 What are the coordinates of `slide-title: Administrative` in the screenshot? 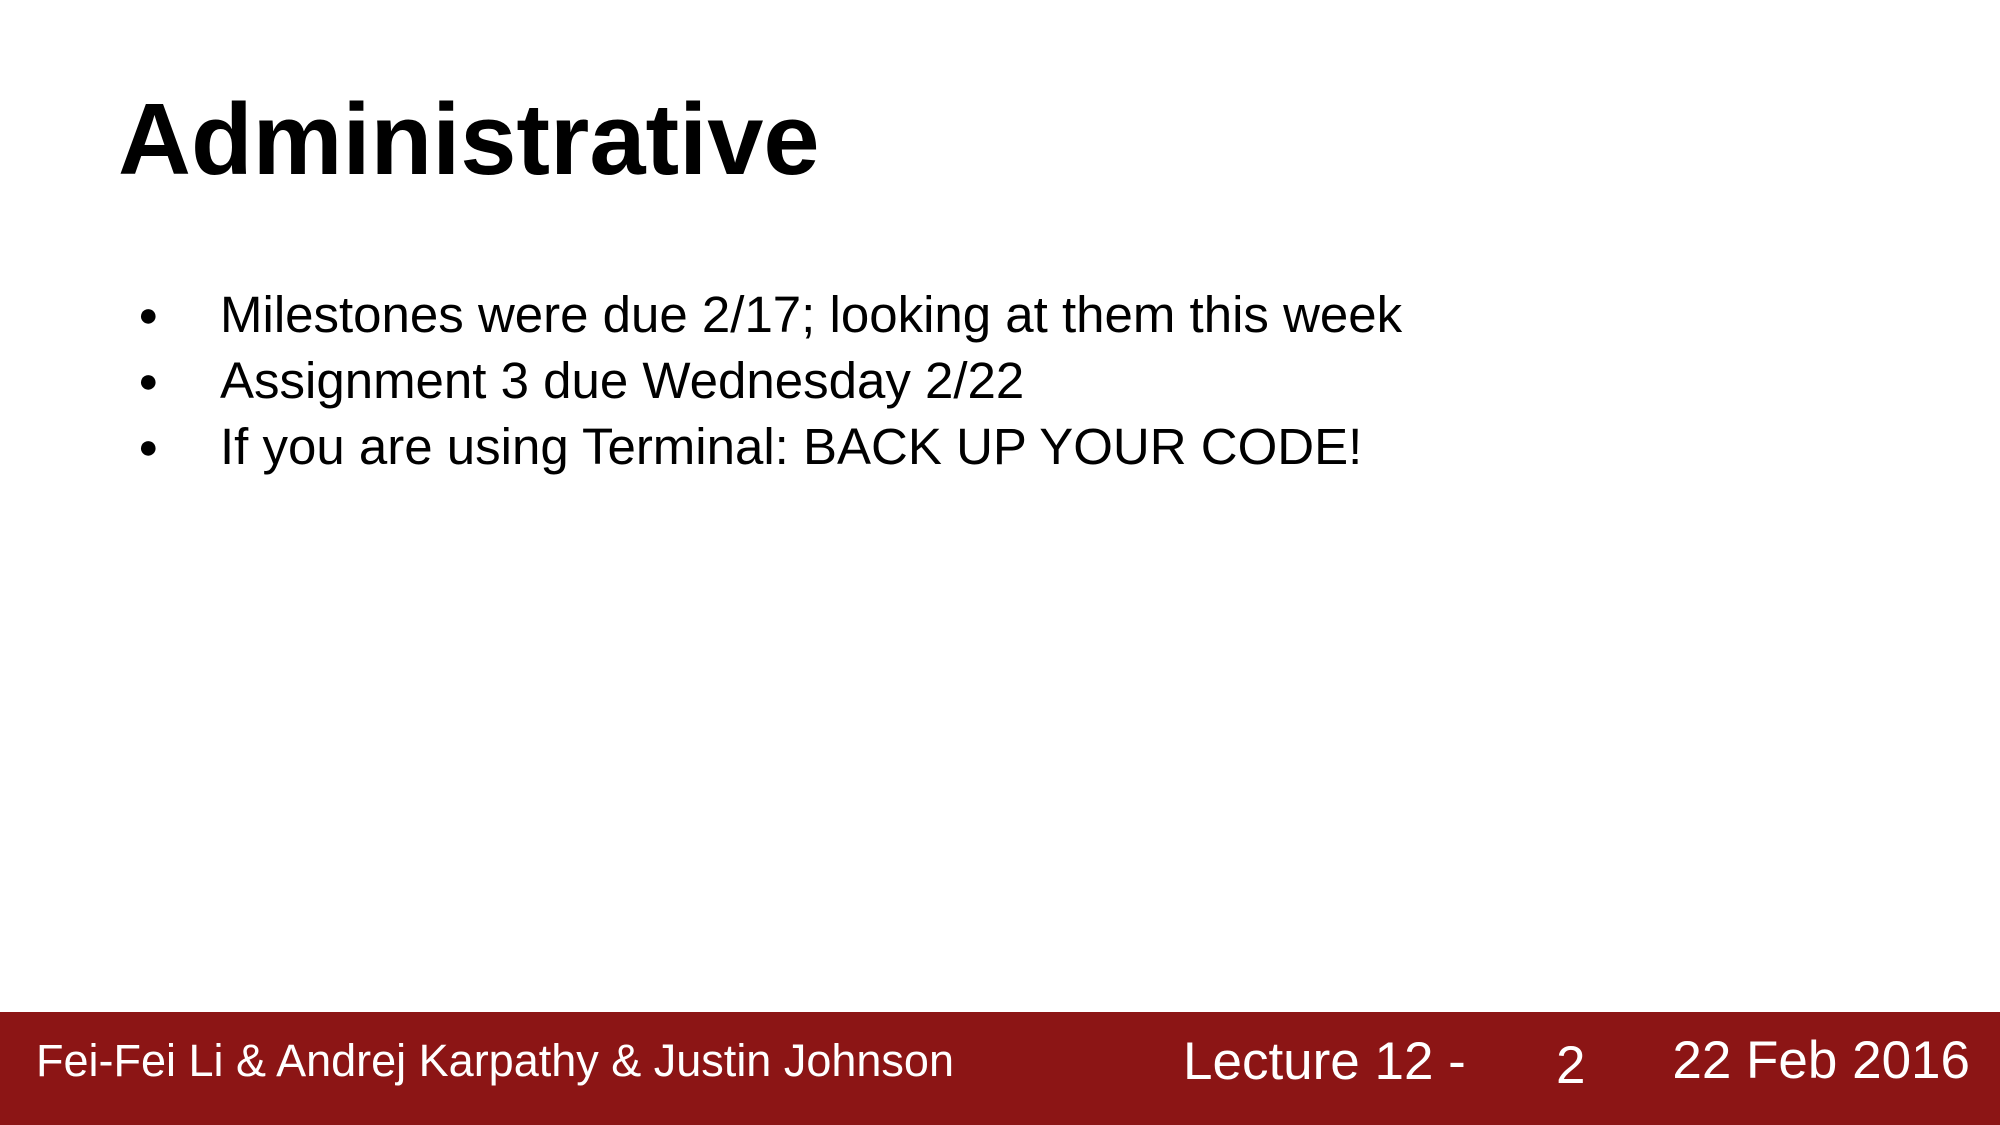 It's located at (469, 140).